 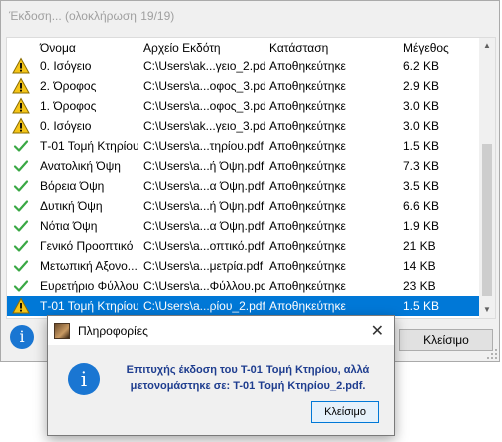 I want to click on row-name: Νότια Όψη, so click(x=69, y=226).